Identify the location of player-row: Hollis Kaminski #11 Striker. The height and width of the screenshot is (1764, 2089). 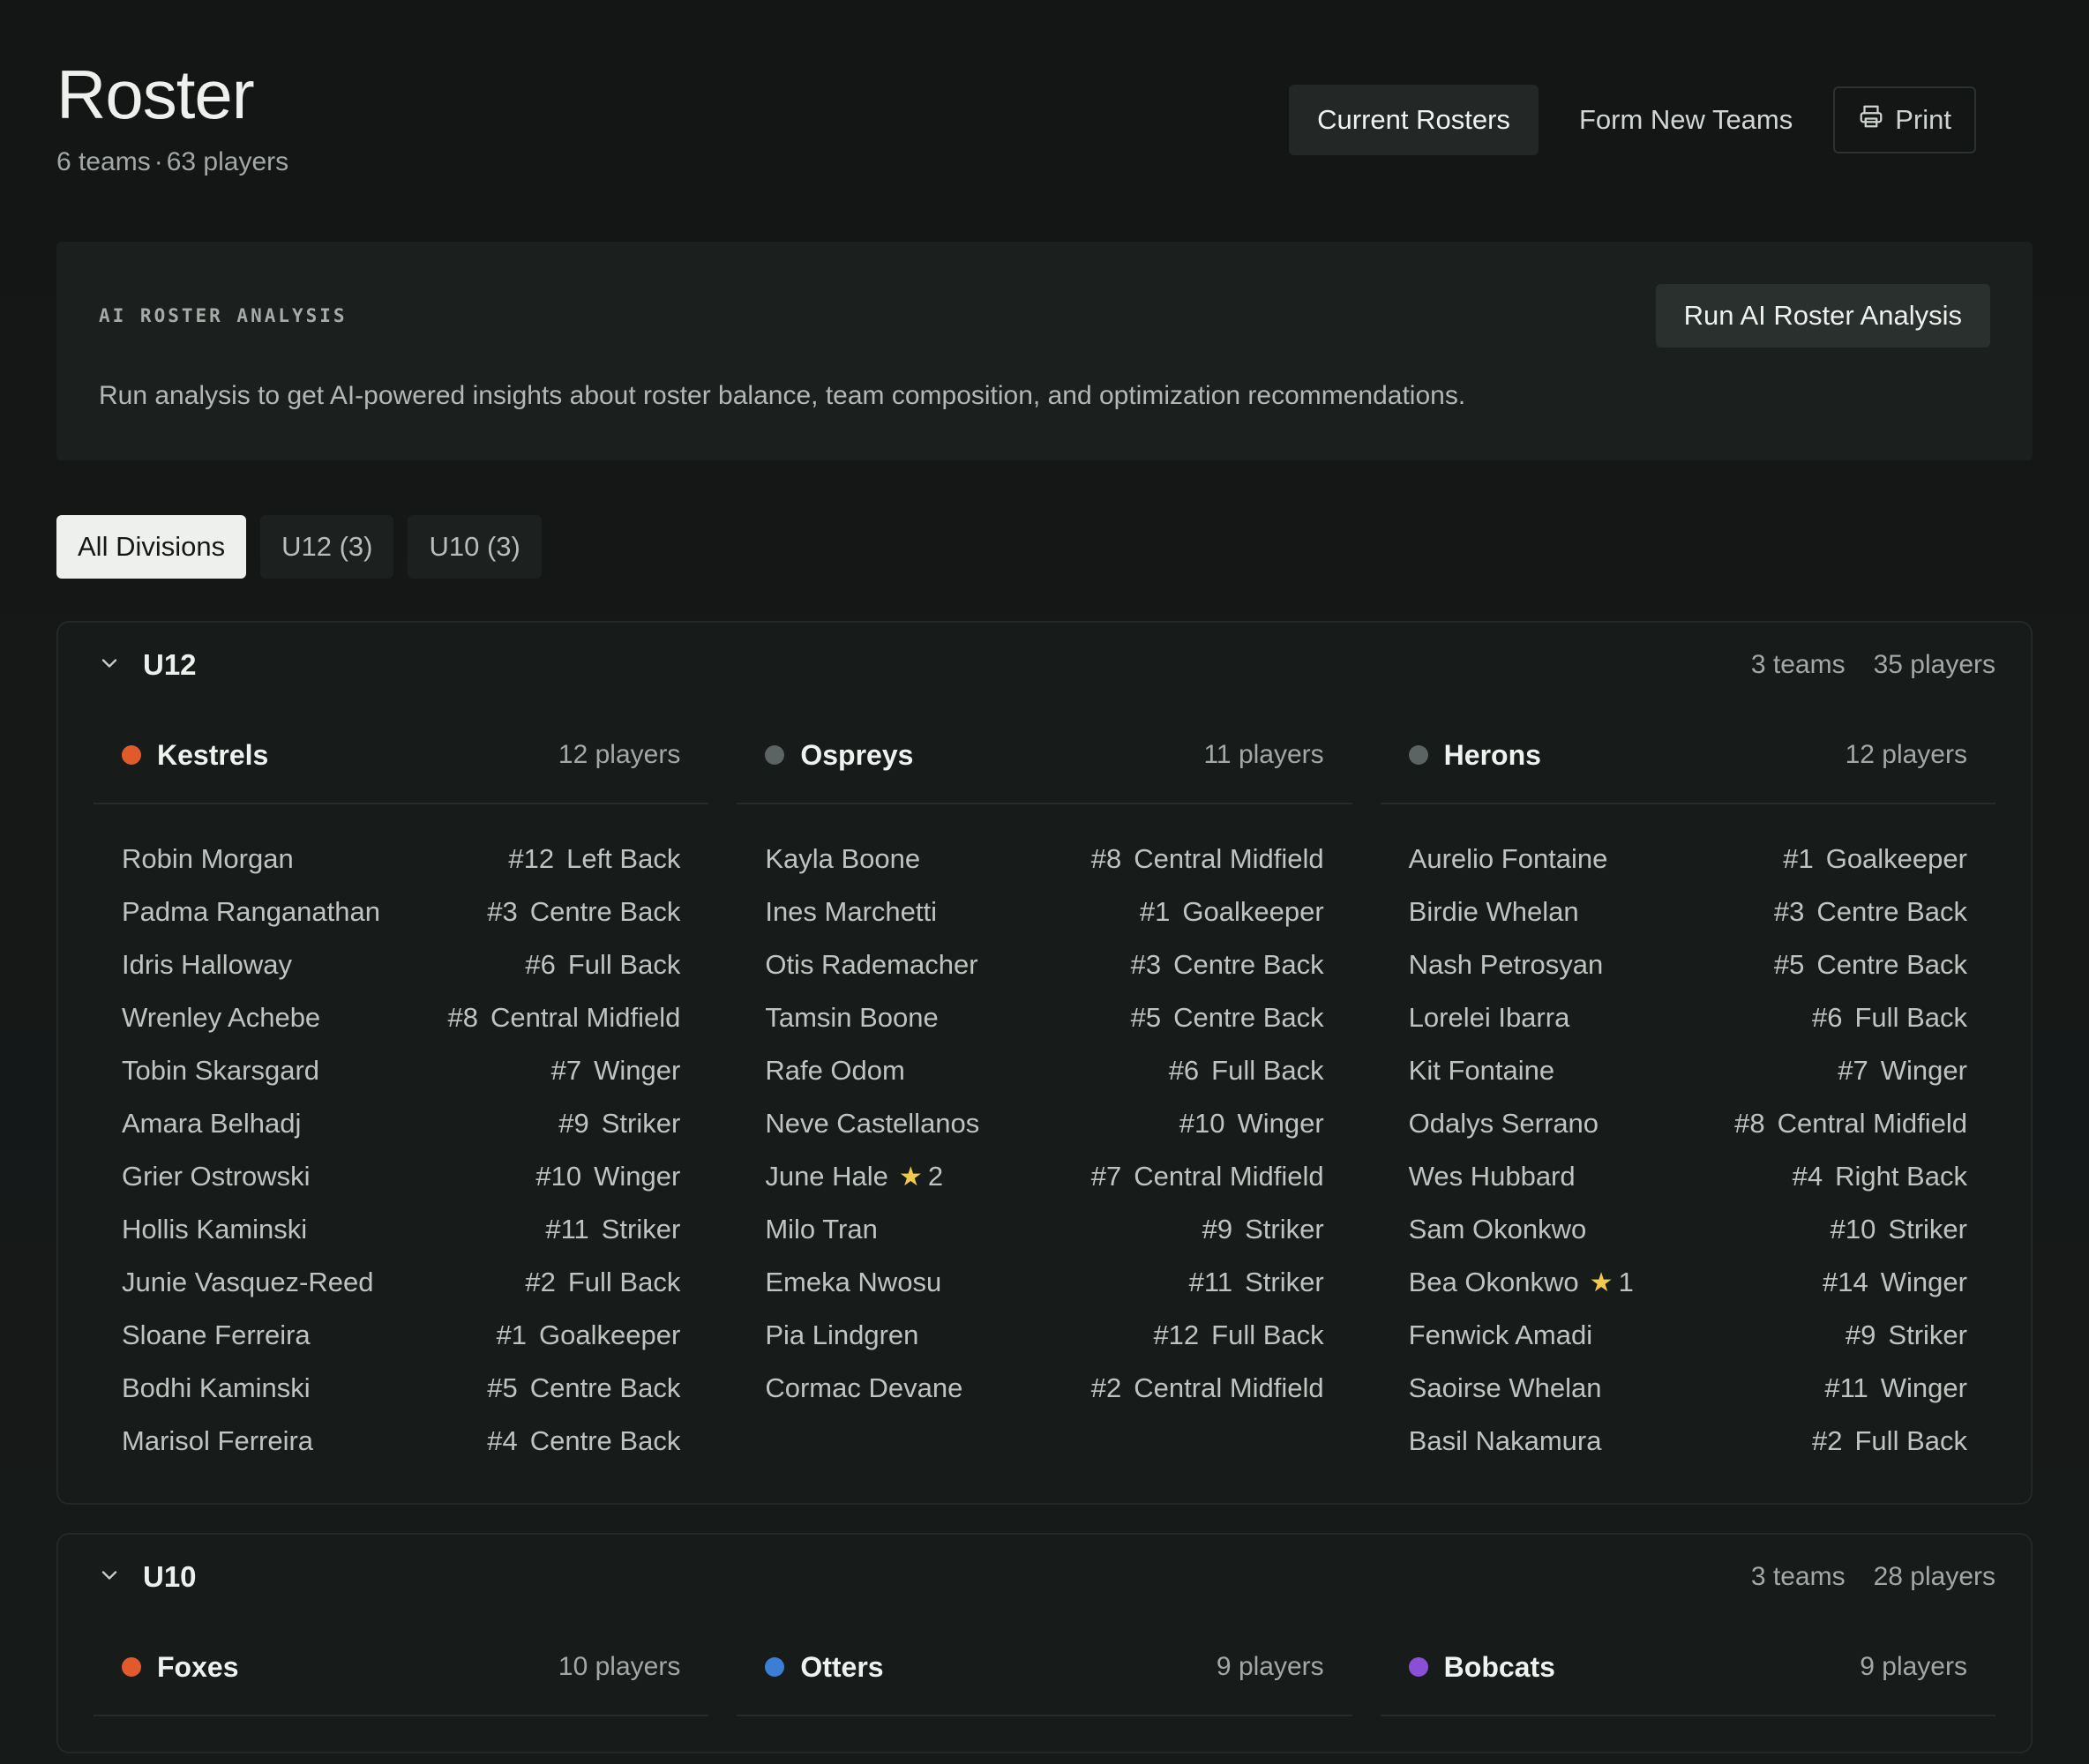
(401, 1229).